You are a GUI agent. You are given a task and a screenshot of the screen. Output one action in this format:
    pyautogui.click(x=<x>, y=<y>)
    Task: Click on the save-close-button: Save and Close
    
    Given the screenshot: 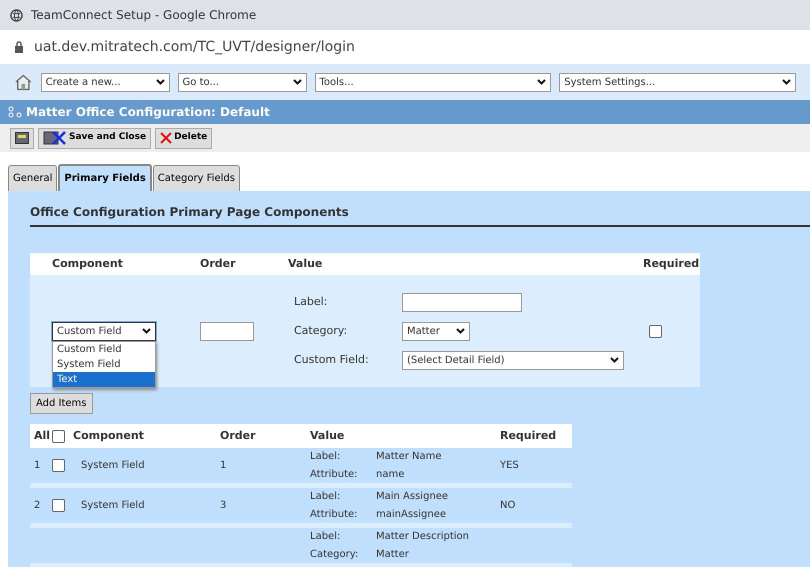 What is the action you would take?
    pyautogui.click(x=95, y=138)
    